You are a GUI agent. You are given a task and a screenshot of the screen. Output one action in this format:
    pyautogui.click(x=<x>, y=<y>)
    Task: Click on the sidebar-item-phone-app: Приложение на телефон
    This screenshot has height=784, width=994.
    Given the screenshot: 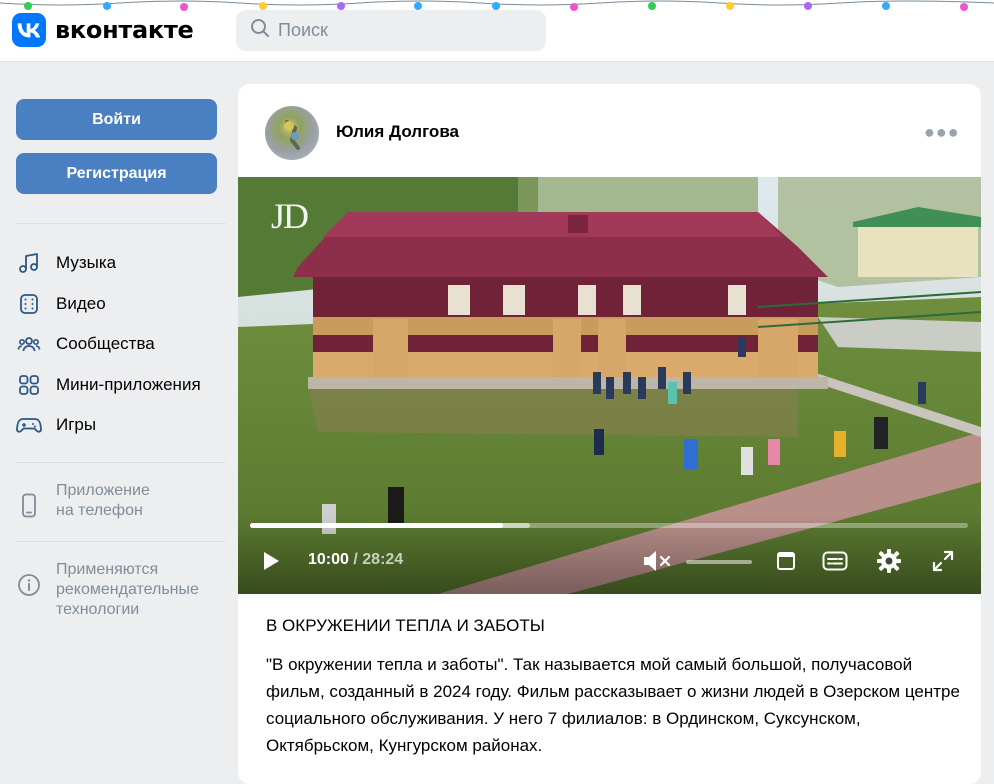 What is the action you would take?
    pyautogui.click(x=123, y=501)
    